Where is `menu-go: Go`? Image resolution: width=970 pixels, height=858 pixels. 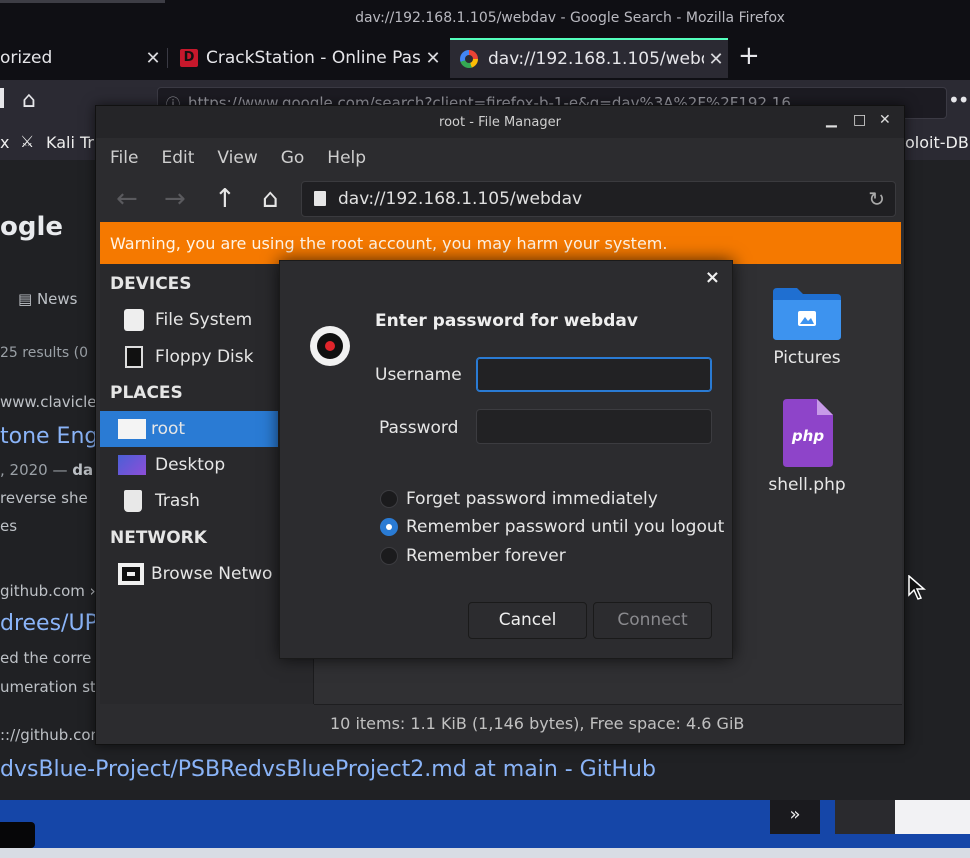
menu-go: Go is located at coordinates (293, 158).